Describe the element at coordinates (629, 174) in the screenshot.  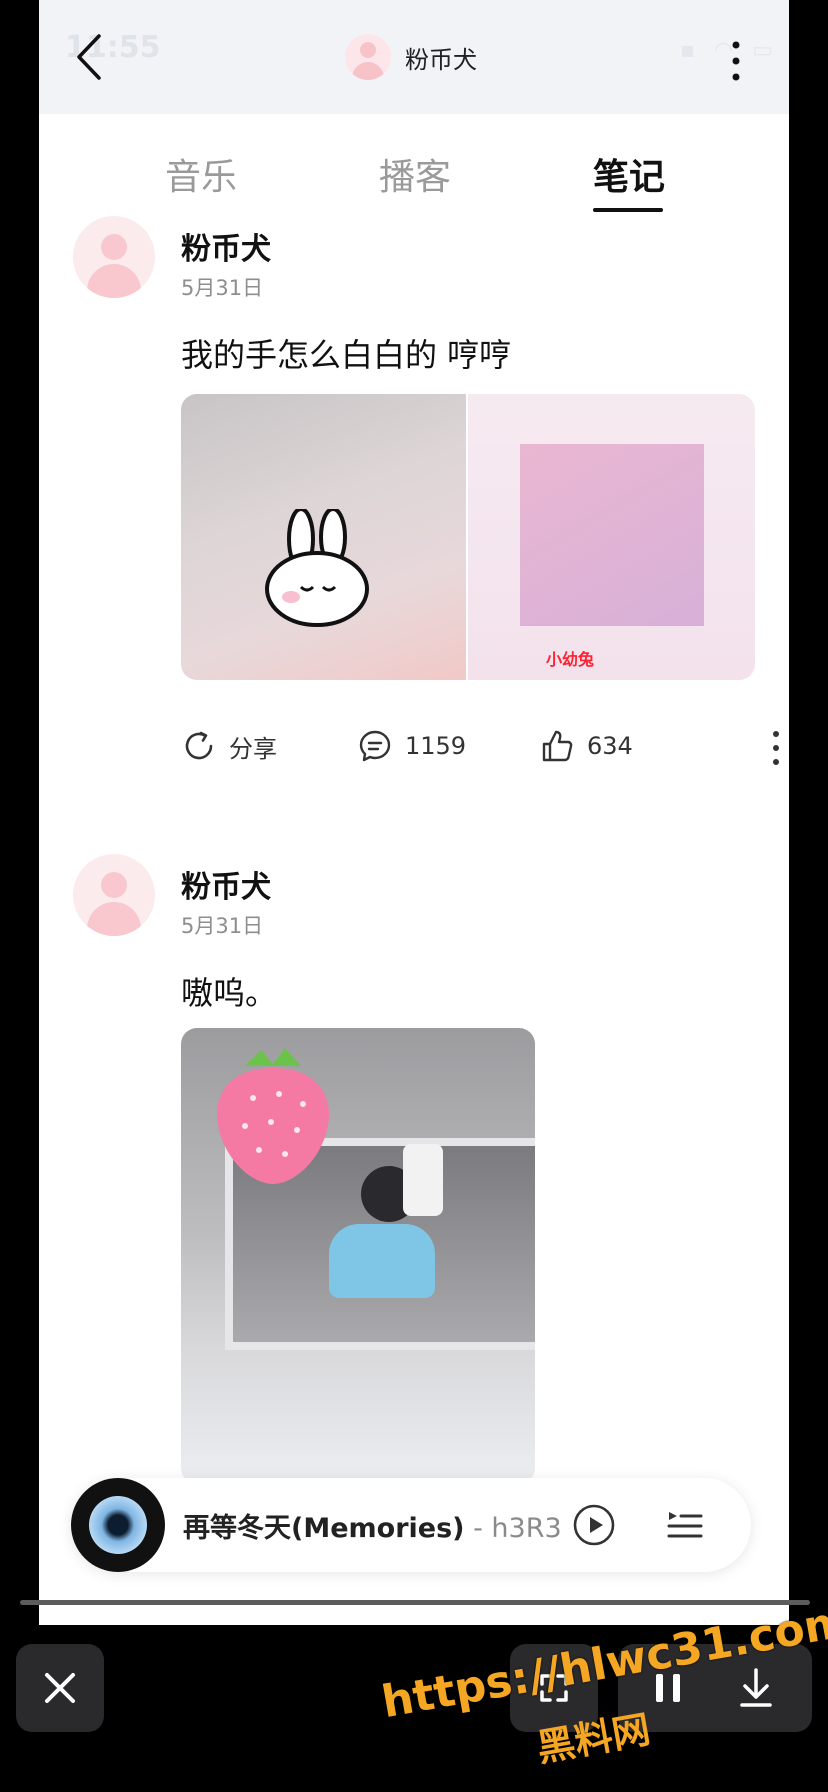
I see `tab-notes: 笔记` at that location.